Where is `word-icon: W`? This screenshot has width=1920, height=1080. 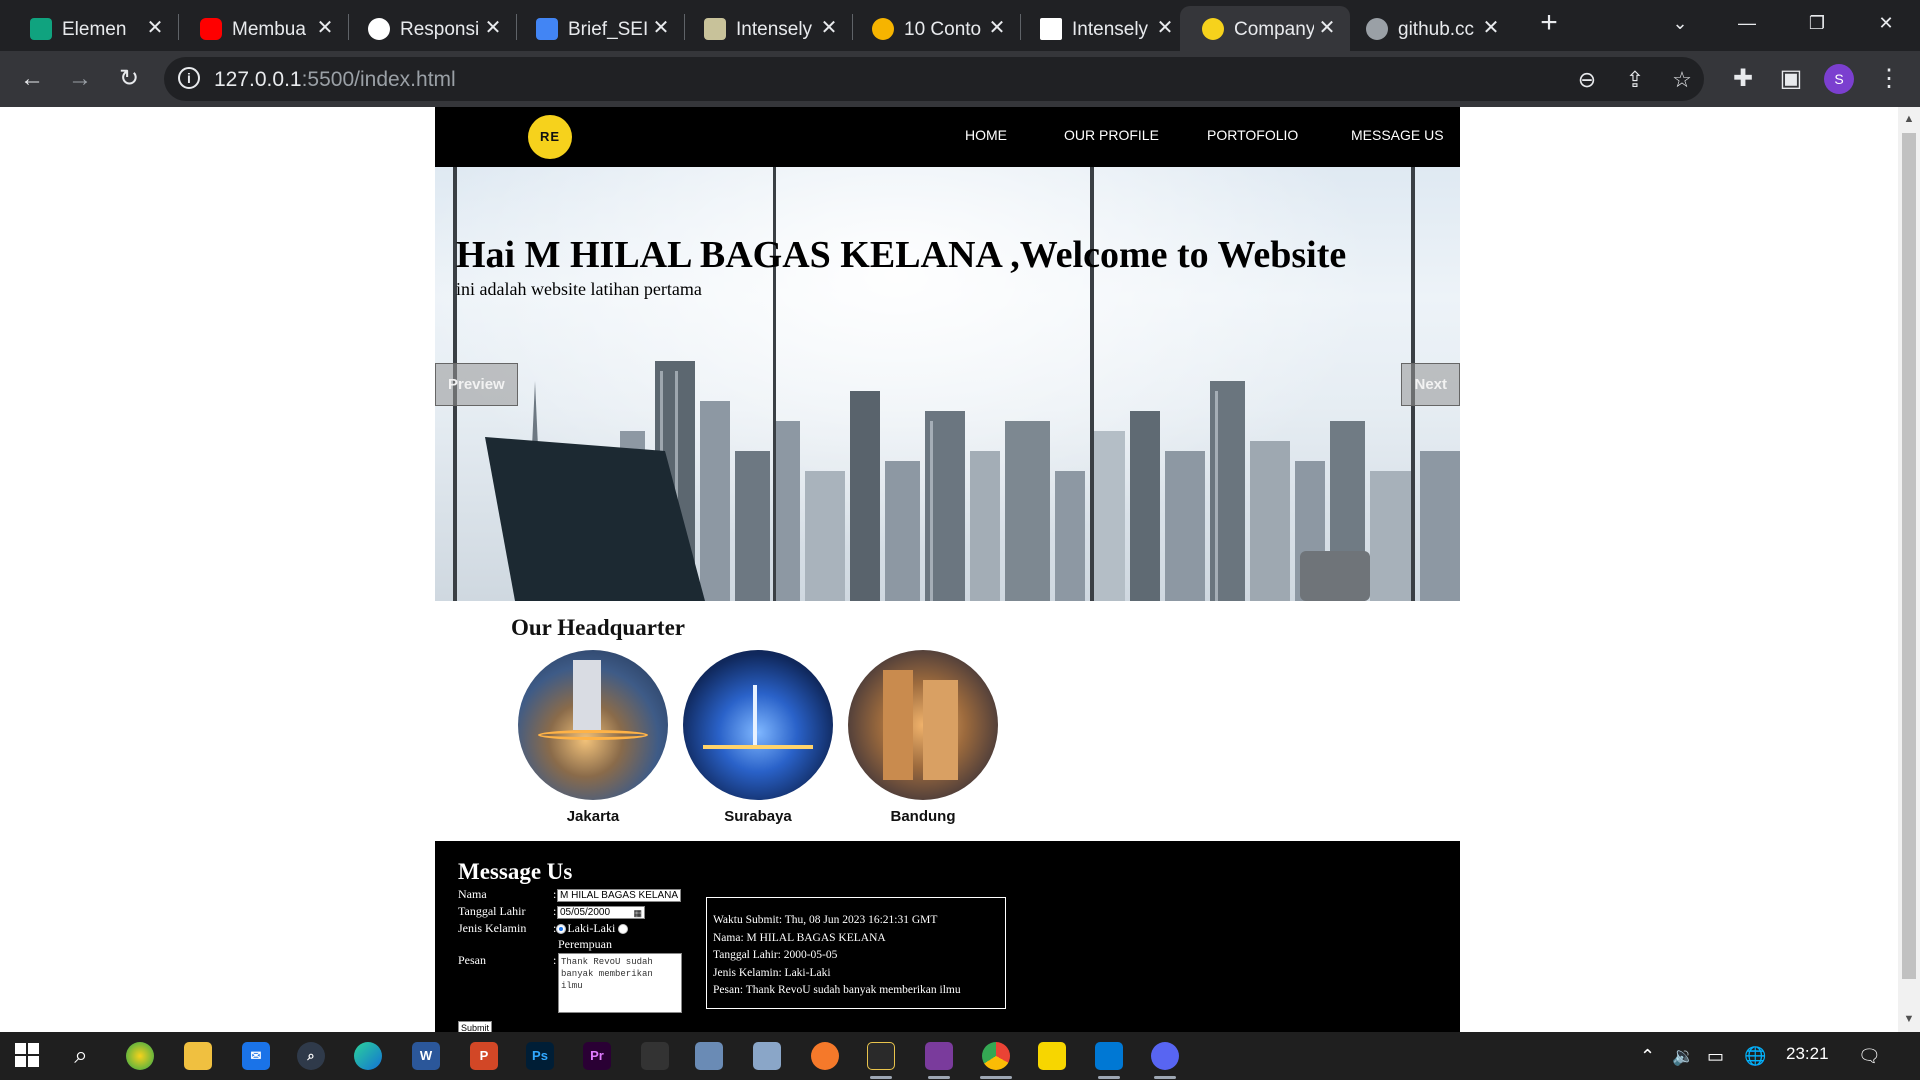
word-icon: W is located at coordinates (426, 1056).